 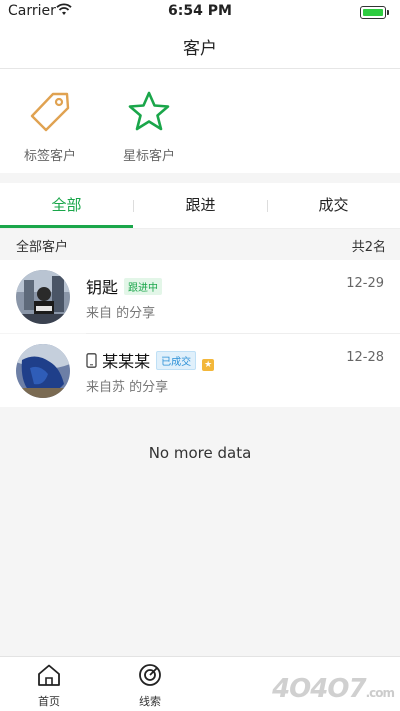 I want to click on customer-name: 某某某 已成交 ★, so click(x=150, y=360).